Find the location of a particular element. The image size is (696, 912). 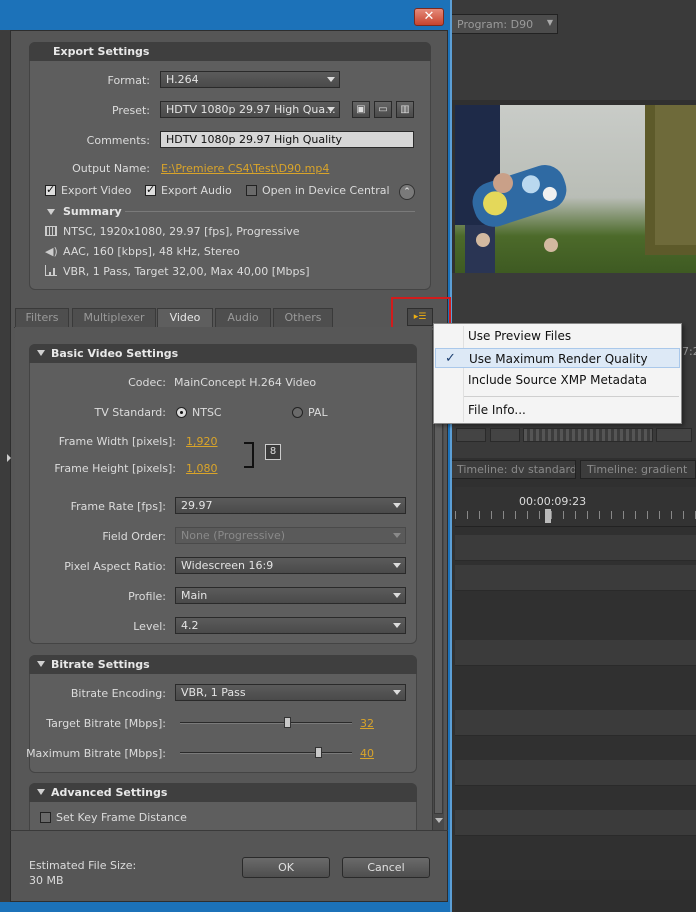

profile-label: Profile: is located at coordinates (147, 596).